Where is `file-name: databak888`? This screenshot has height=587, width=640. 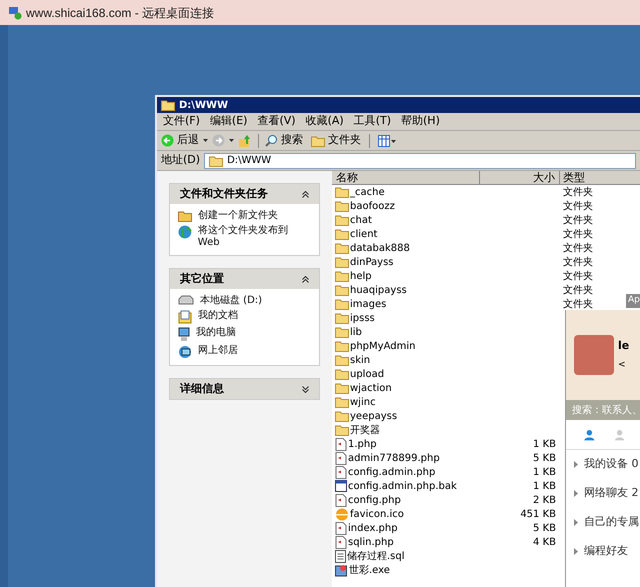
file-name: databak888 is located at coordinates (380, 248).